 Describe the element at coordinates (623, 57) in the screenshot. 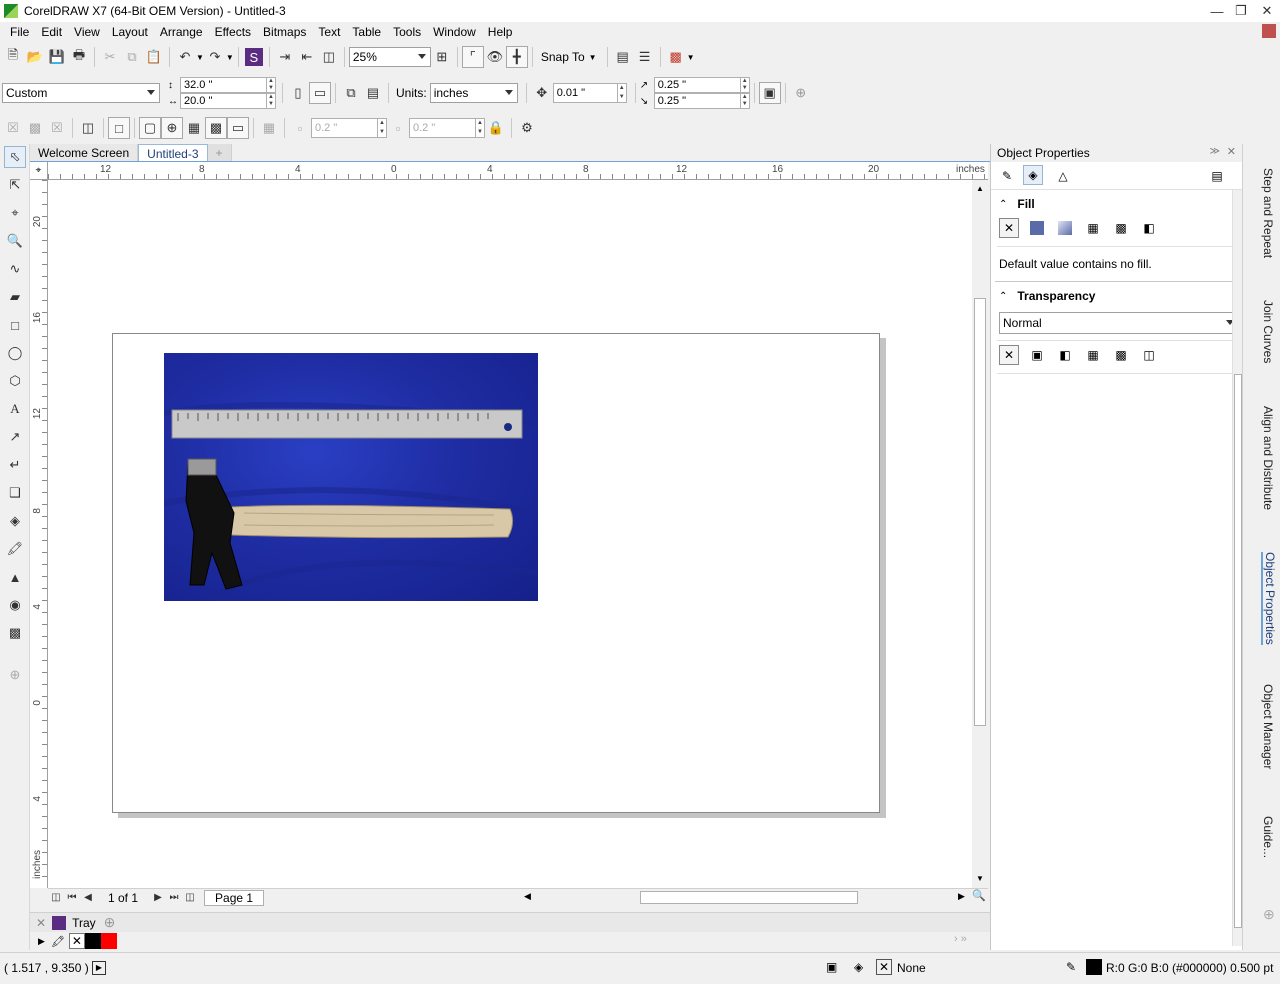

I see `welcome-screen-icon: ▤` at that location.